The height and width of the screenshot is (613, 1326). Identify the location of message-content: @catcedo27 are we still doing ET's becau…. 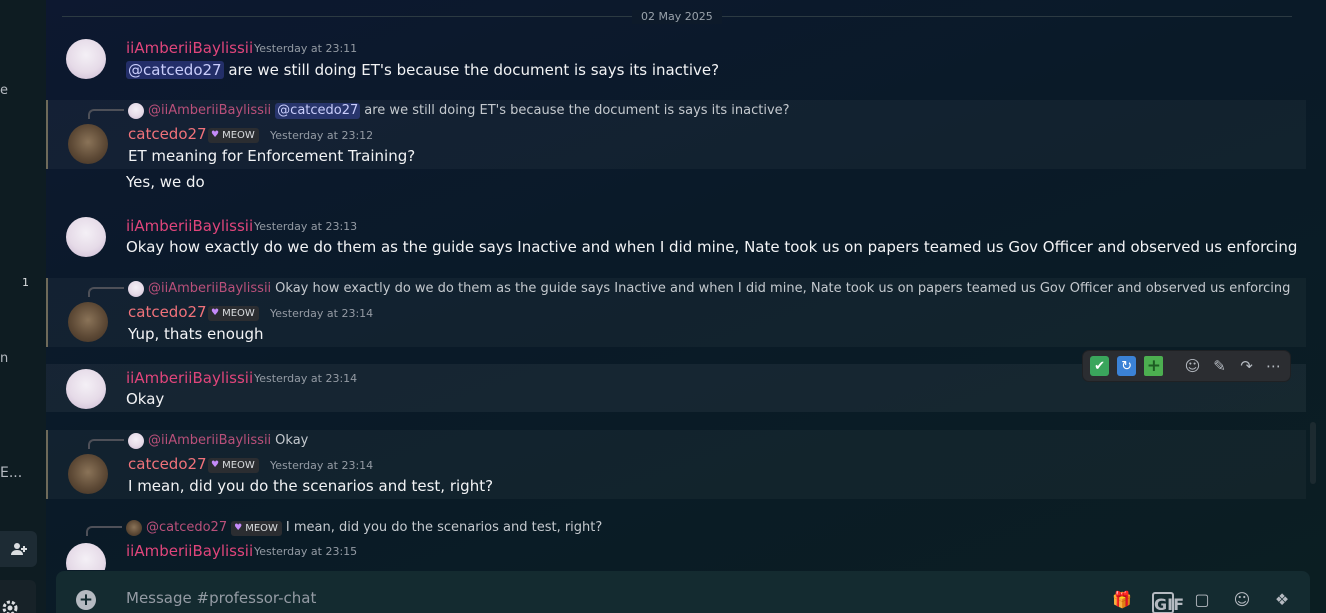
(423, 70).